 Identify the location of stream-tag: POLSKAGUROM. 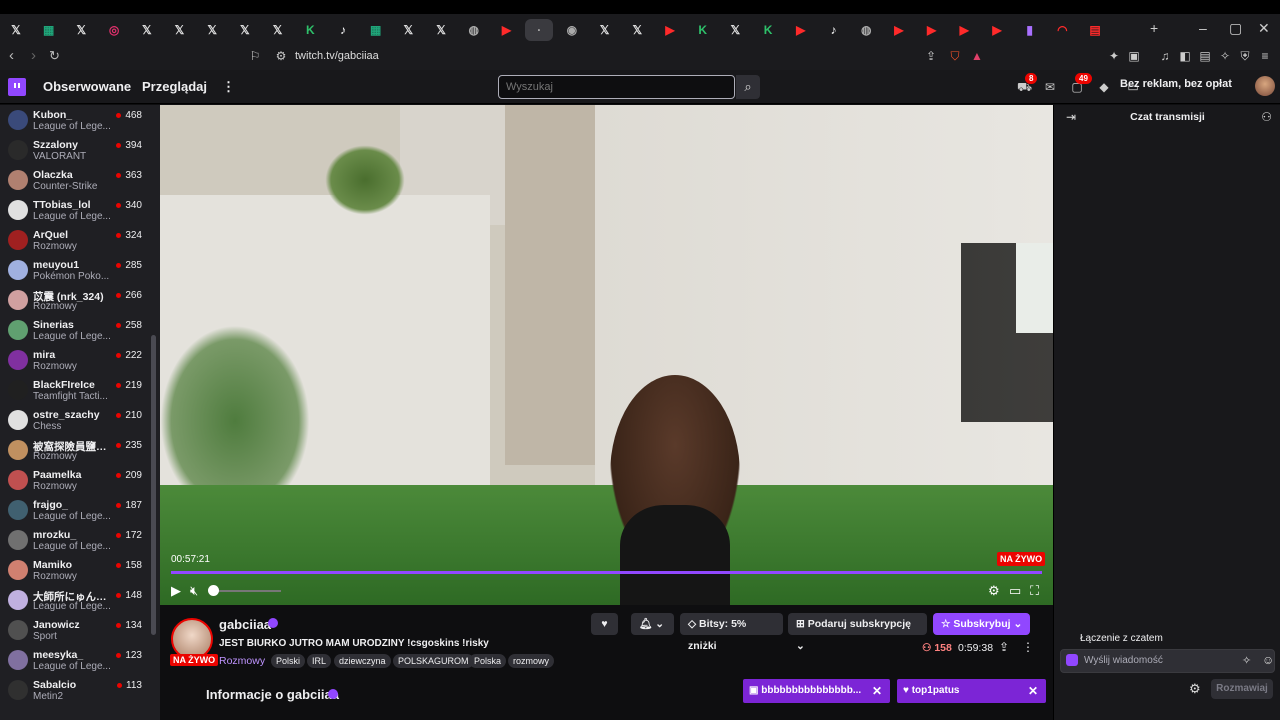
(433, 661).